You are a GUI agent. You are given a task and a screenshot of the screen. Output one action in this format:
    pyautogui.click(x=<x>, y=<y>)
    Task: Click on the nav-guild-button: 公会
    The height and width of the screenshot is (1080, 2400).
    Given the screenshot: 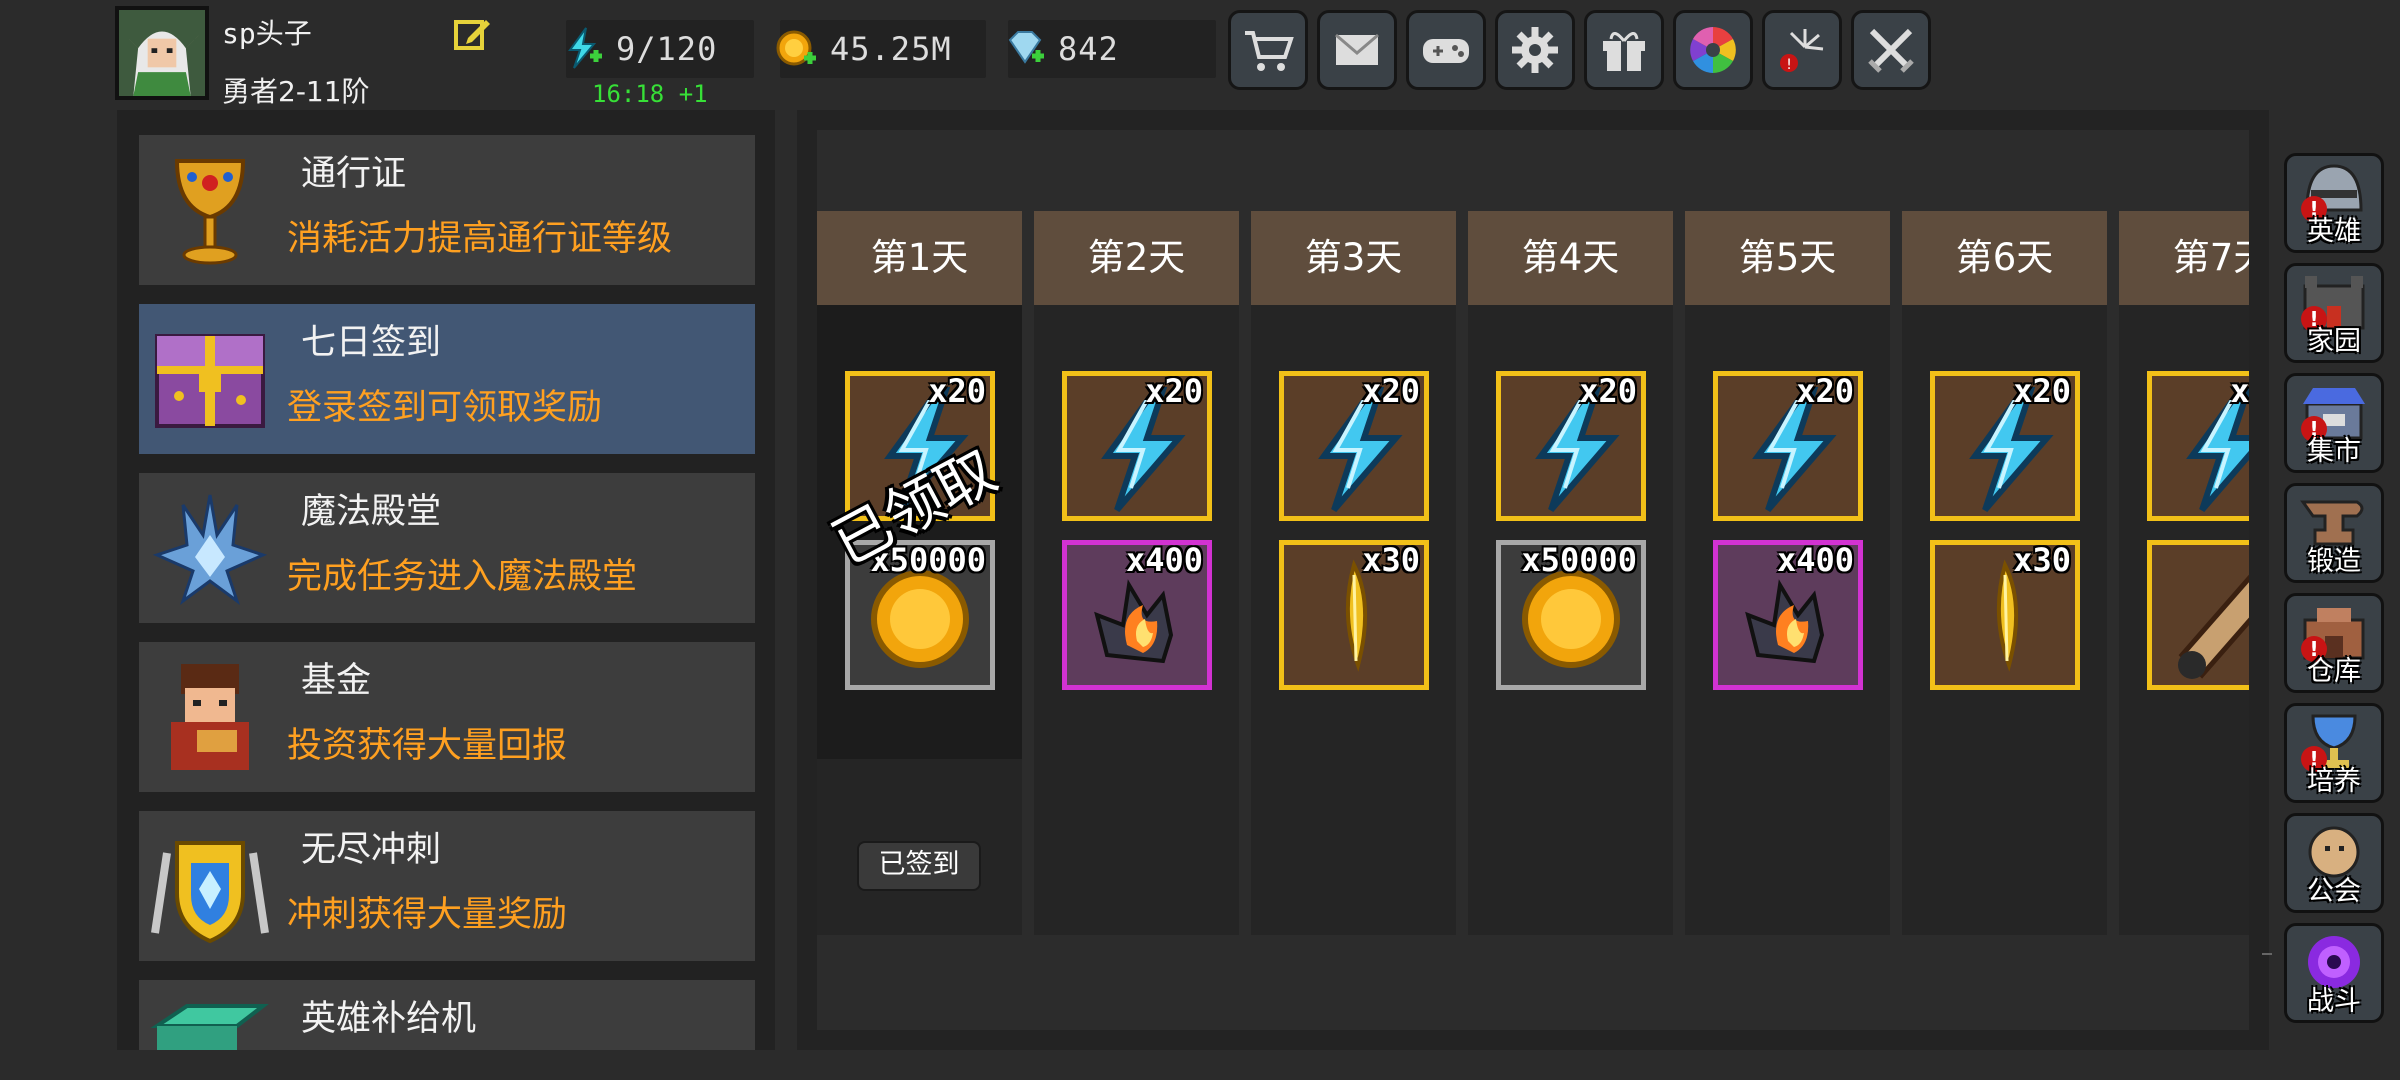 What is the action you would take?
    pyautogui.click(x=2334, y=863)
    